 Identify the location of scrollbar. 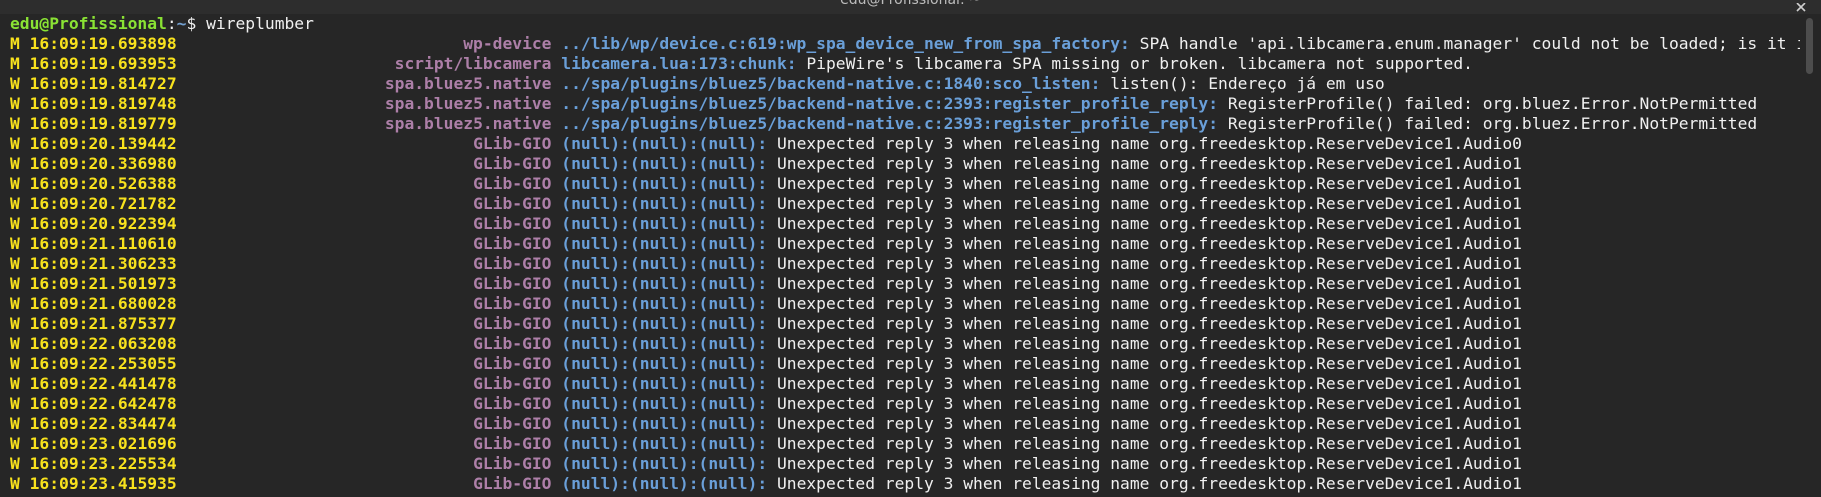
(1810, 255).